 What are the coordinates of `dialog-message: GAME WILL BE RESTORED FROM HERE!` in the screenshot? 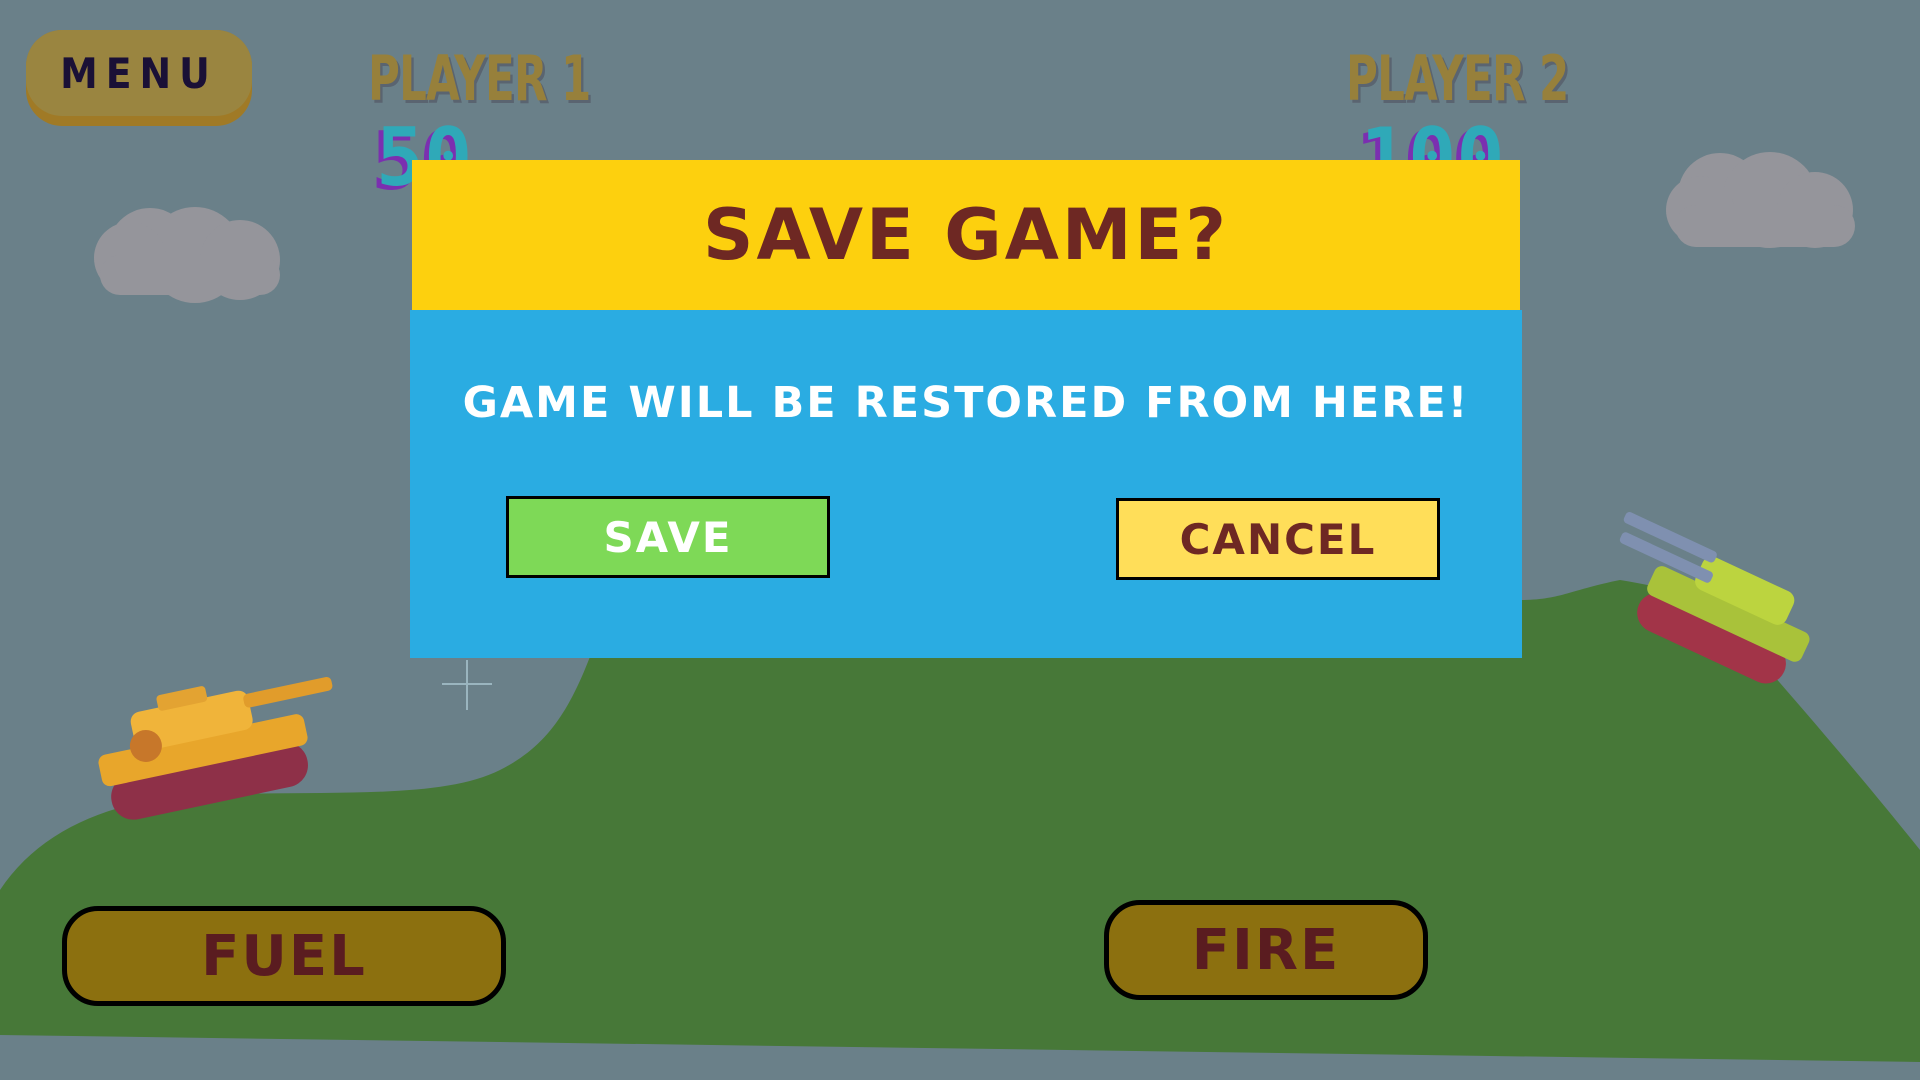 It's located at (966, 403).